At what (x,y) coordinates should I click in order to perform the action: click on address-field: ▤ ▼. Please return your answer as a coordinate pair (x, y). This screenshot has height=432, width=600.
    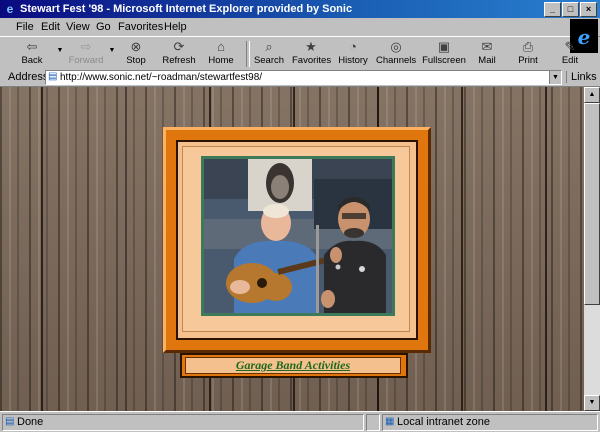
    Looking at the image, I should click on (303, 77).